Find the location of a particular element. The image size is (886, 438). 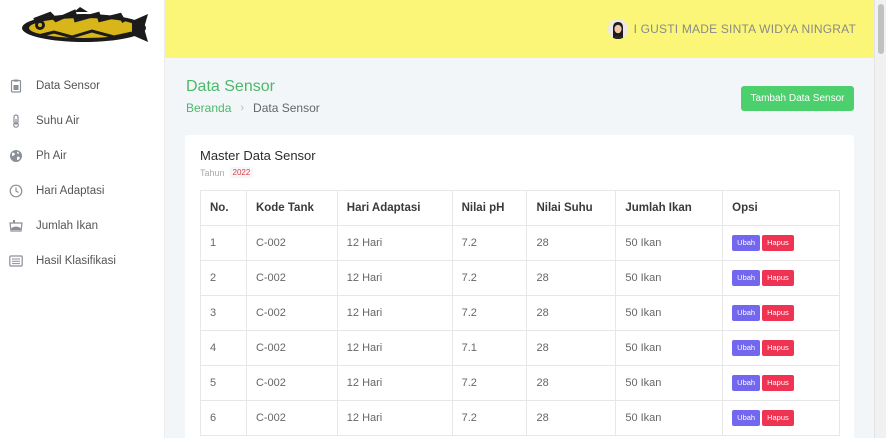

table-row: 5 C-002 12 Hari 7.2 28 50 Ikan Ubah Hapus is located at coordinates (520, 383).